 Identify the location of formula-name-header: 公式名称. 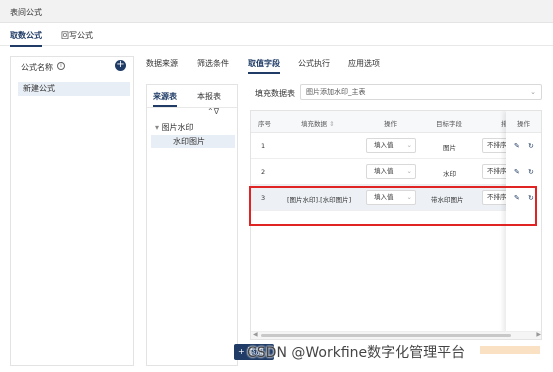
(37, 67).